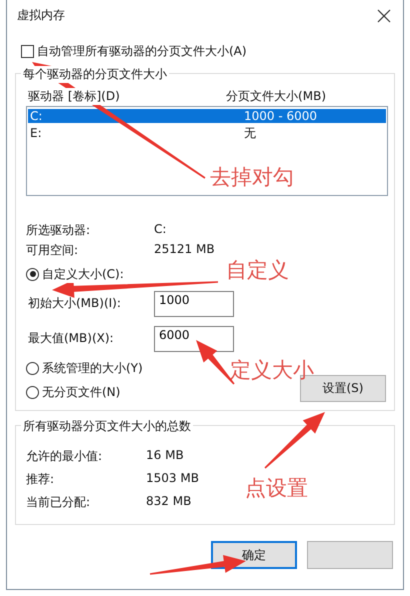  What do you see at coordinates (294, 440) in the screenshot?
I see `annotation-arrow` at bounding box center [294, 440].